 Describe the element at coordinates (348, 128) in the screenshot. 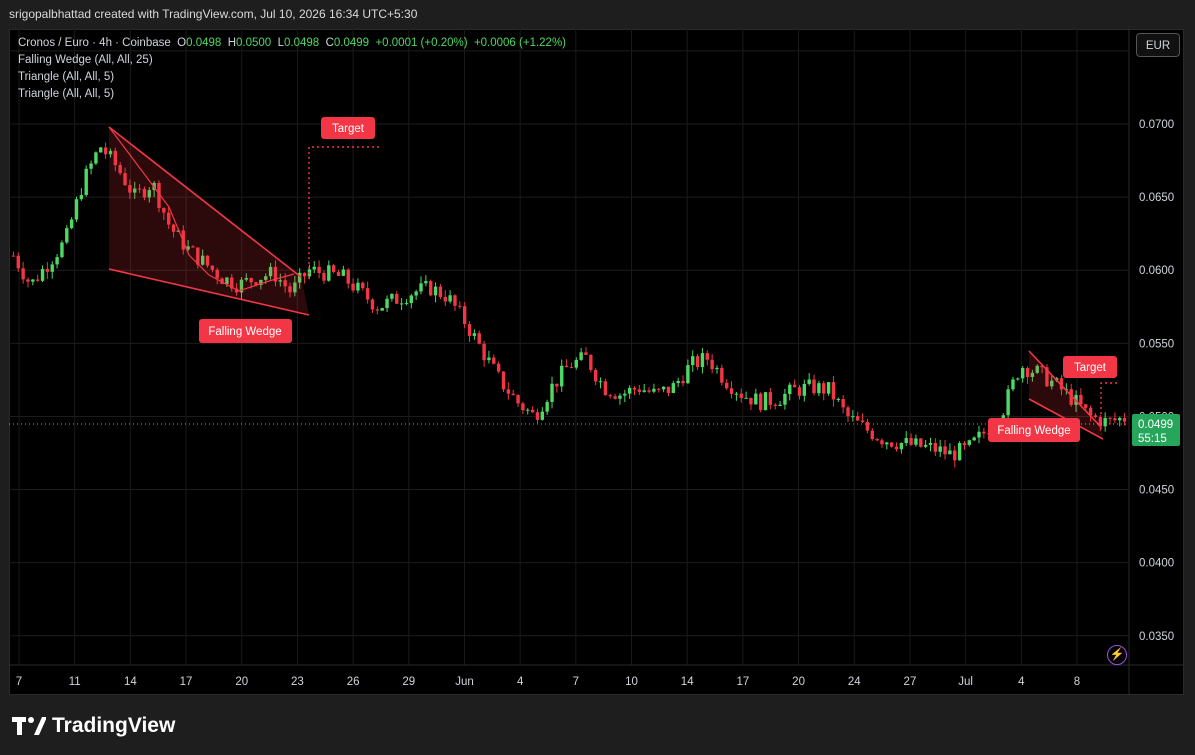

I see `target-label-1: Target` at that location.